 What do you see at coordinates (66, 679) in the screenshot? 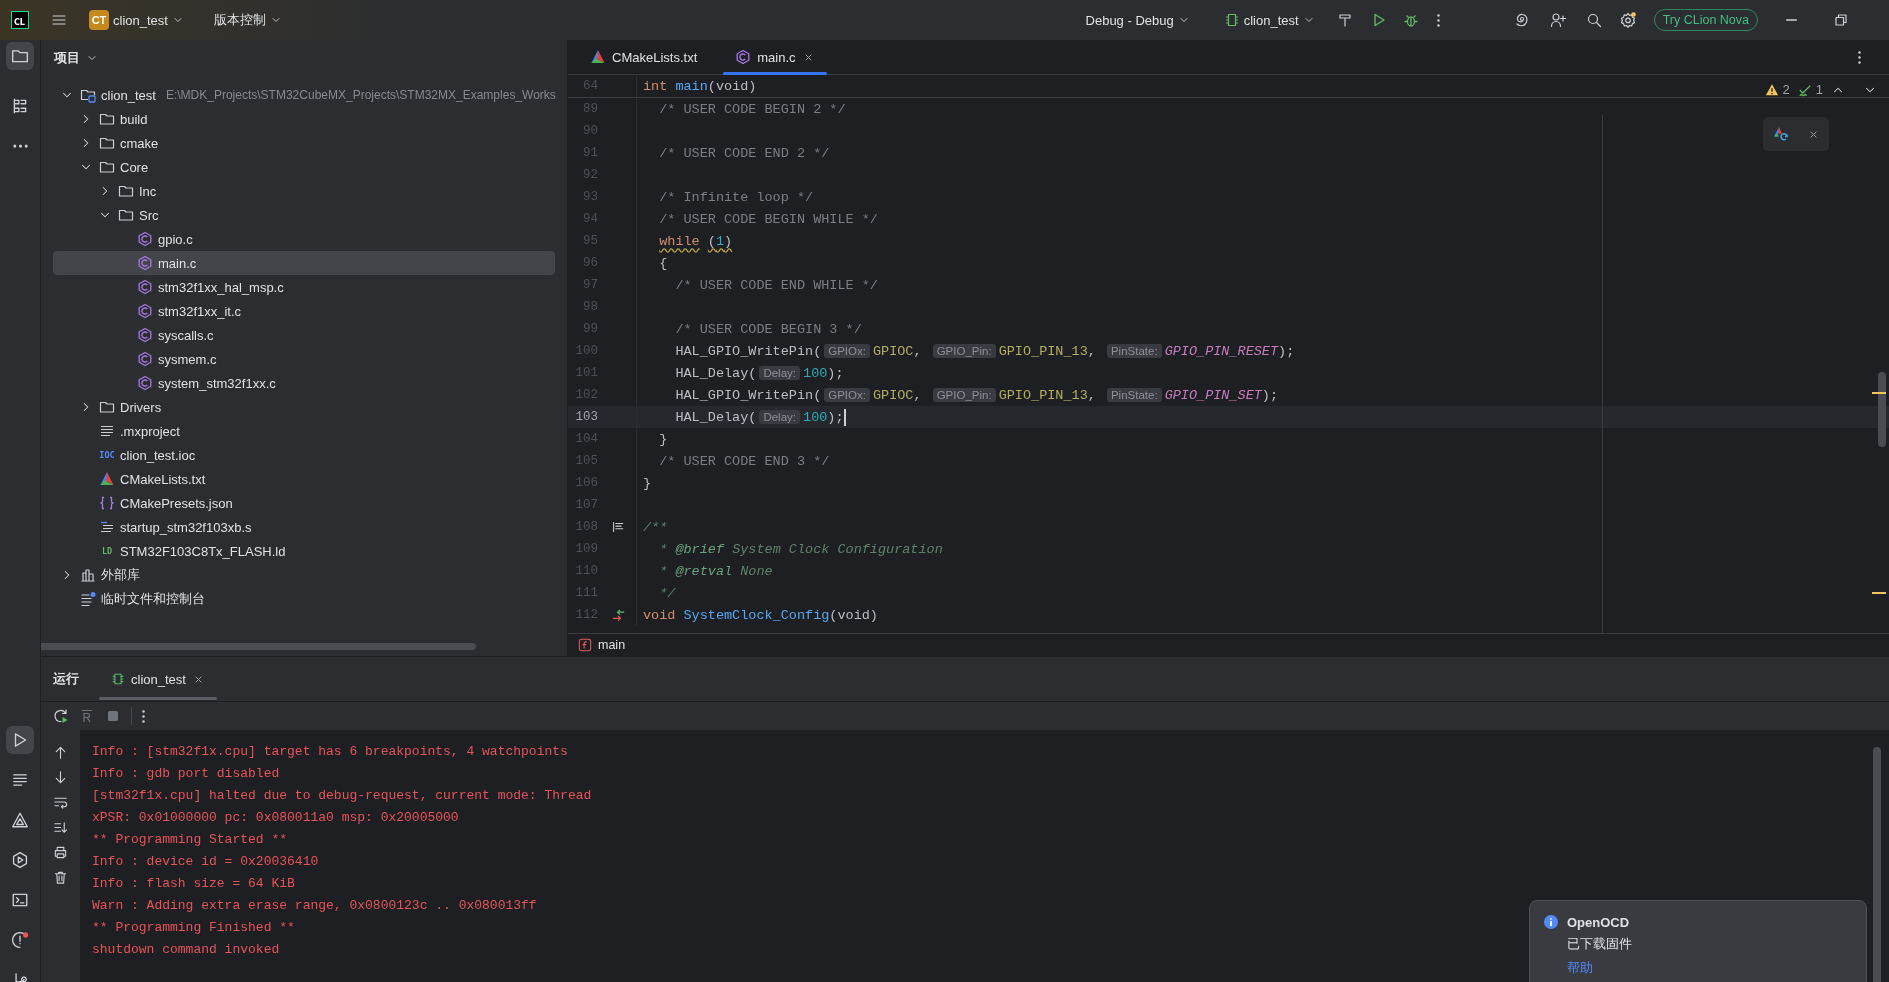
I see `panel-title: 运行` at bounding box center [66, 679].